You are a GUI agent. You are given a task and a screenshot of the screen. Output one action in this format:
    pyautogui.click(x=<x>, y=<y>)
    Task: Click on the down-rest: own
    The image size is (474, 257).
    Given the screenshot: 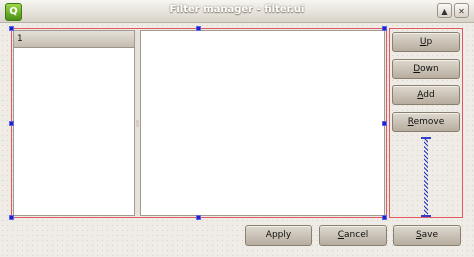 What is the action you would take?
    pyautogui.click(x=429, y=69)
    